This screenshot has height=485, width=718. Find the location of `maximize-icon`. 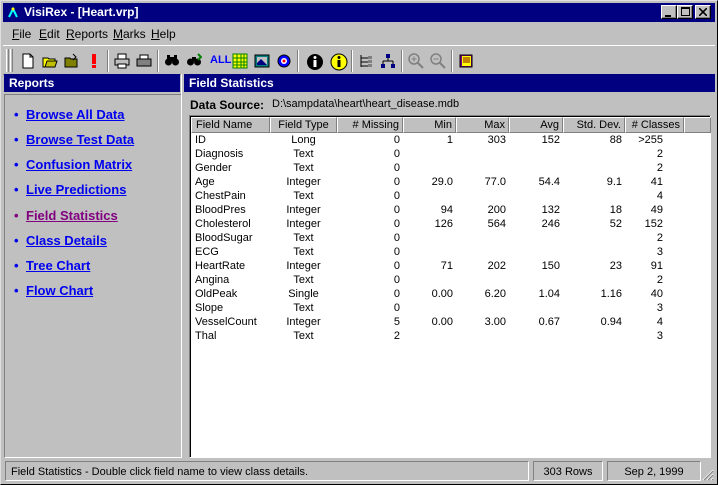

maximize-icon is located at coordinates (685, 11).